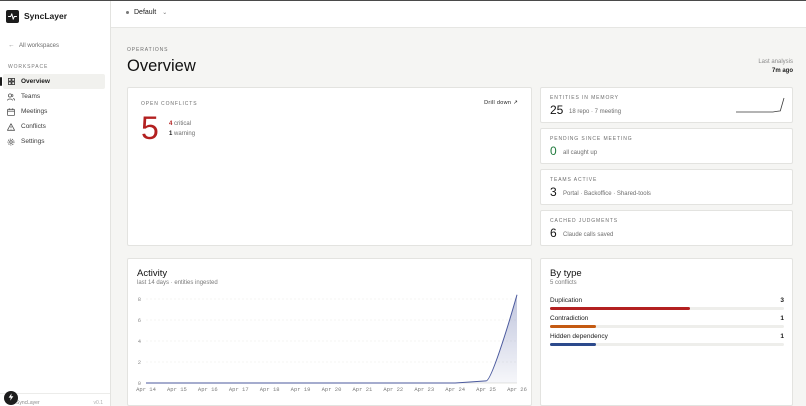 Image resolution: width=806 pixels, height=406 pixels. I want to click on sidebar-item-overview: Overview, so click(52, 81).